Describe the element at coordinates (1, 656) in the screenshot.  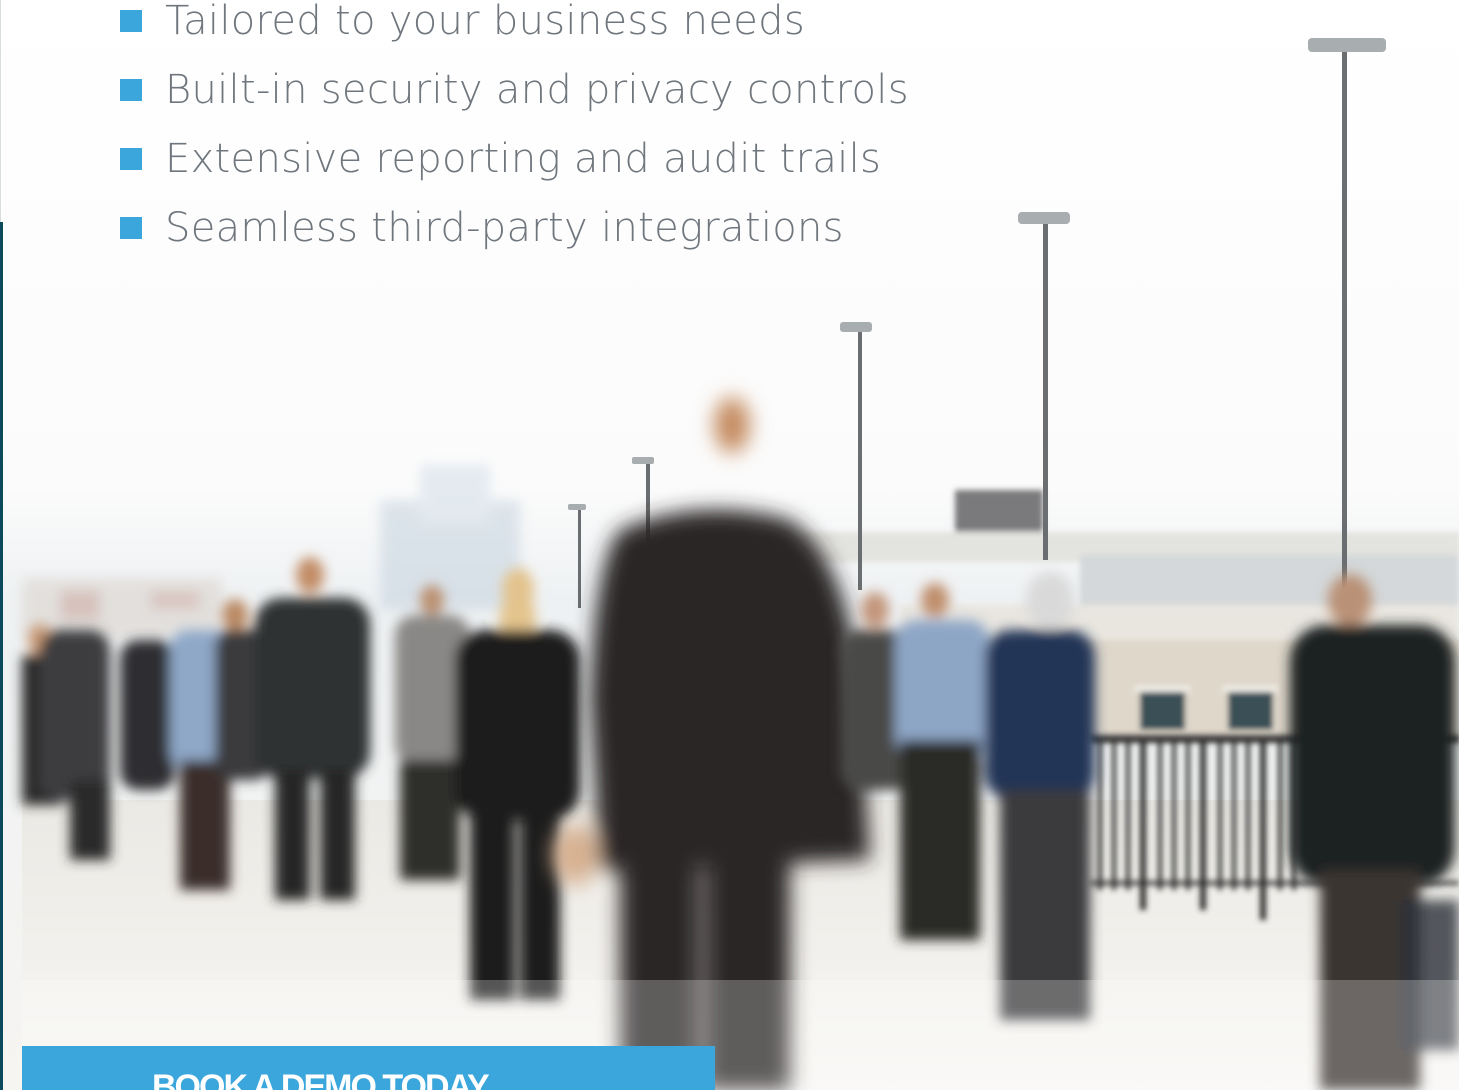
I see `left-accent-bar` at that location.